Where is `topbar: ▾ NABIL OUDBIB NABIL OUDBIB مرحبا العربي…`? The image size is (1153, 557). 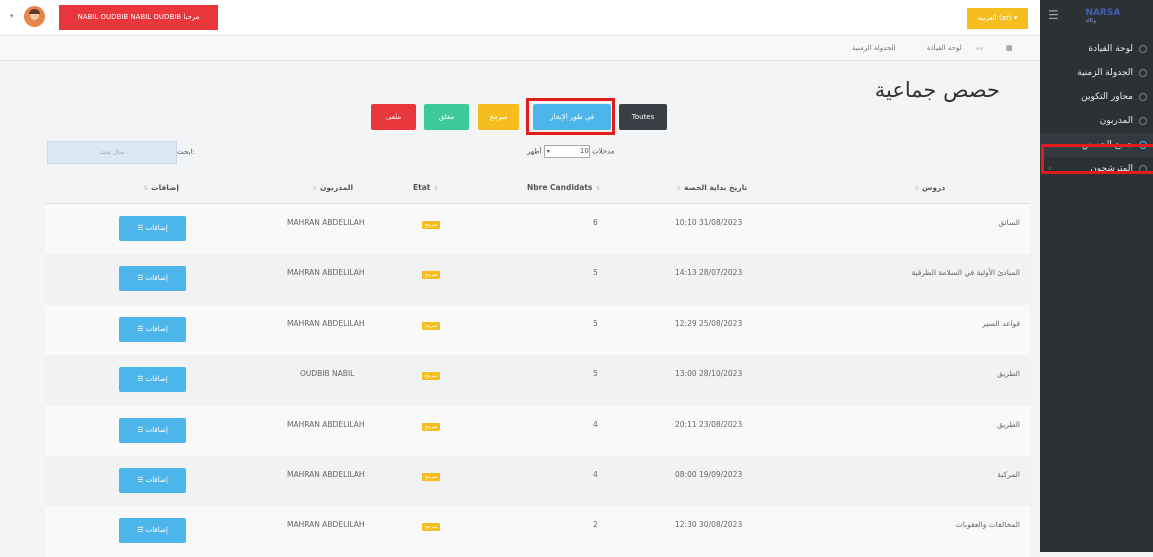
topbar: ▾ NABIL OUDBIB NABIL OUDBIB مرحبا العربي… is located at coordinates (520, 18).